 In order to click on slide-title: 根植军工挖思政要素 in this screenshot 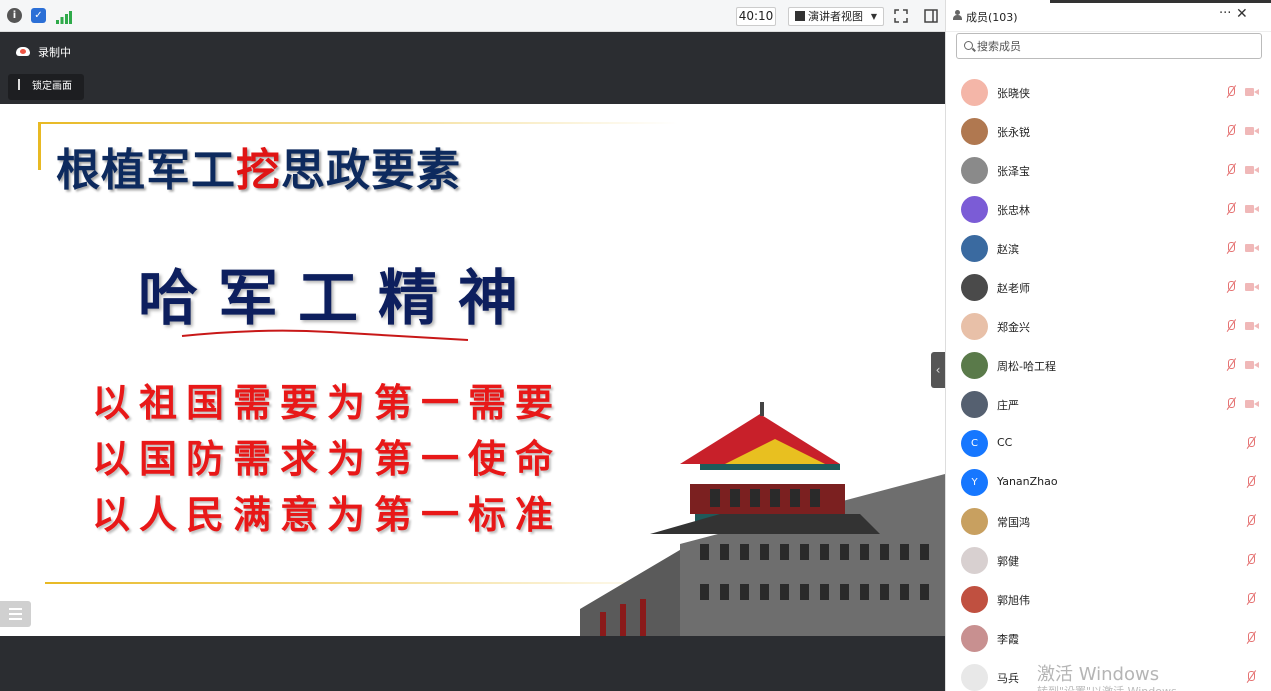, I will do `click(258, 170)`.